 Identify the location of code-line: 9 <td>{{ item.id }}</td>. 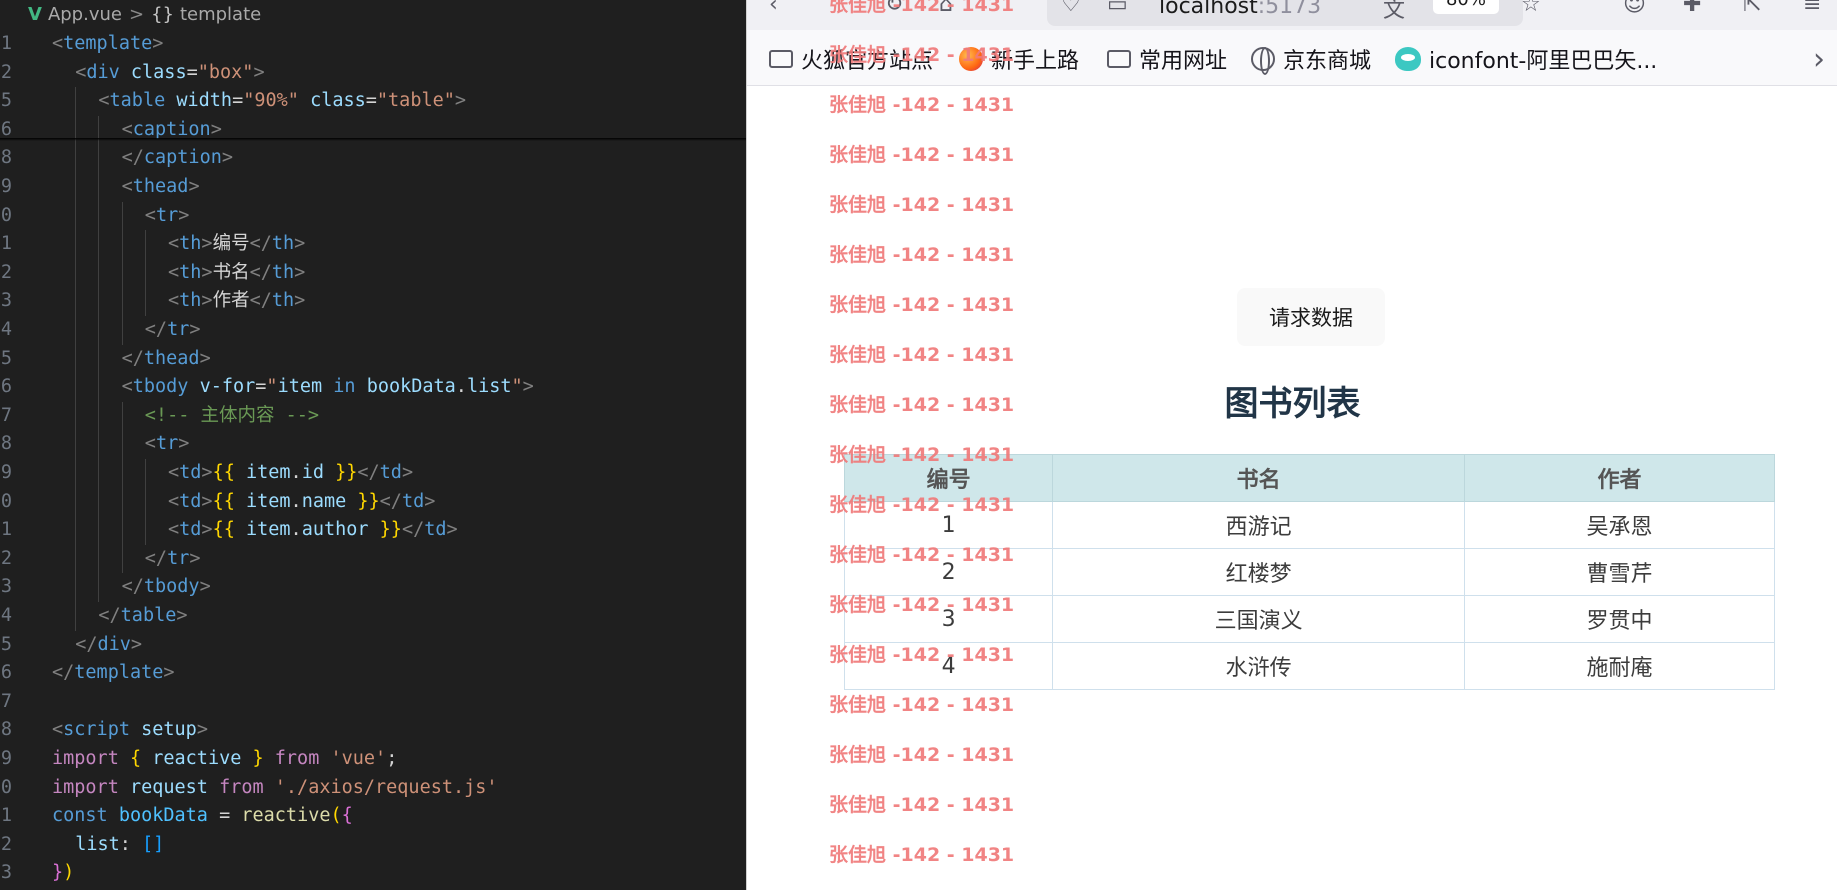
(373, 473).